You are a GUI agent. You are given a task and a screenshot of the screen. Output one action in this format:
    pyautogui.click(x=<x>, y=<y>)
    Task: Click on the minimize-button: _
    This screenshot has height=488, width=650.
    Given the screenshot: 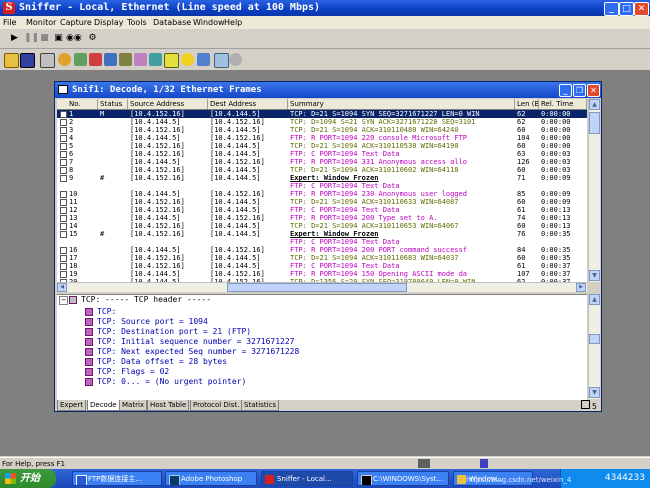 What is the action you would take?
    pyautogui.click(x=611, y=9)
    